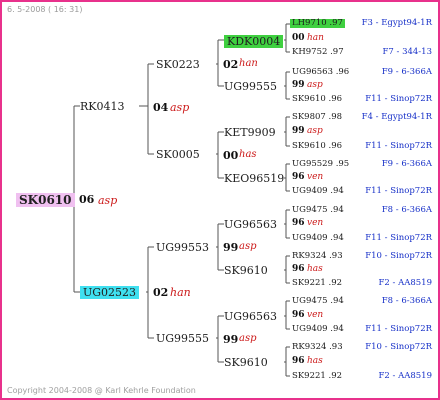 This screenshot has width=440, height=400. What do you see at coordinates (318, 191) in the screenshot?
I see `gen4-7-code: UG9409 .94` at bounding box center [318, 191].